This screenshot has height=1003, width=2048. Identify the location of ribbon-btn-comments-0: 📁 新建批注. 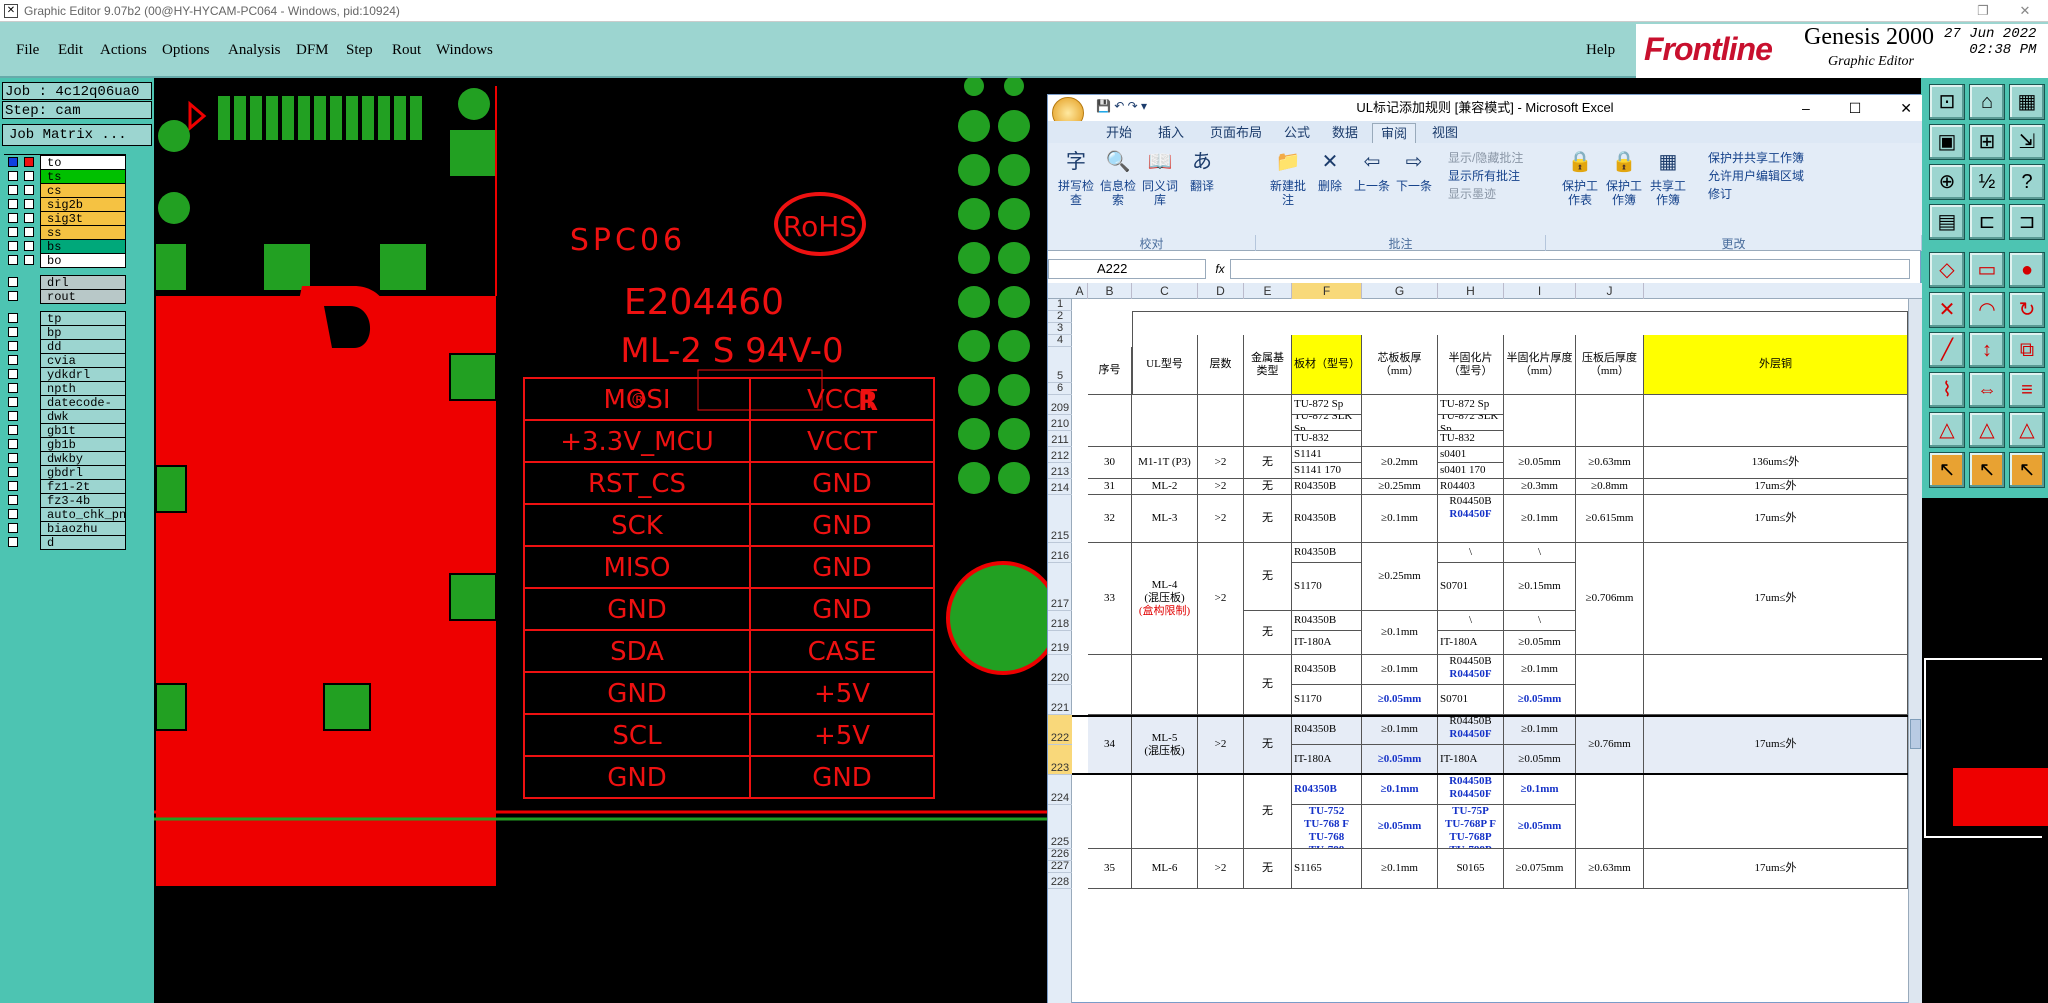
(1288, 177).